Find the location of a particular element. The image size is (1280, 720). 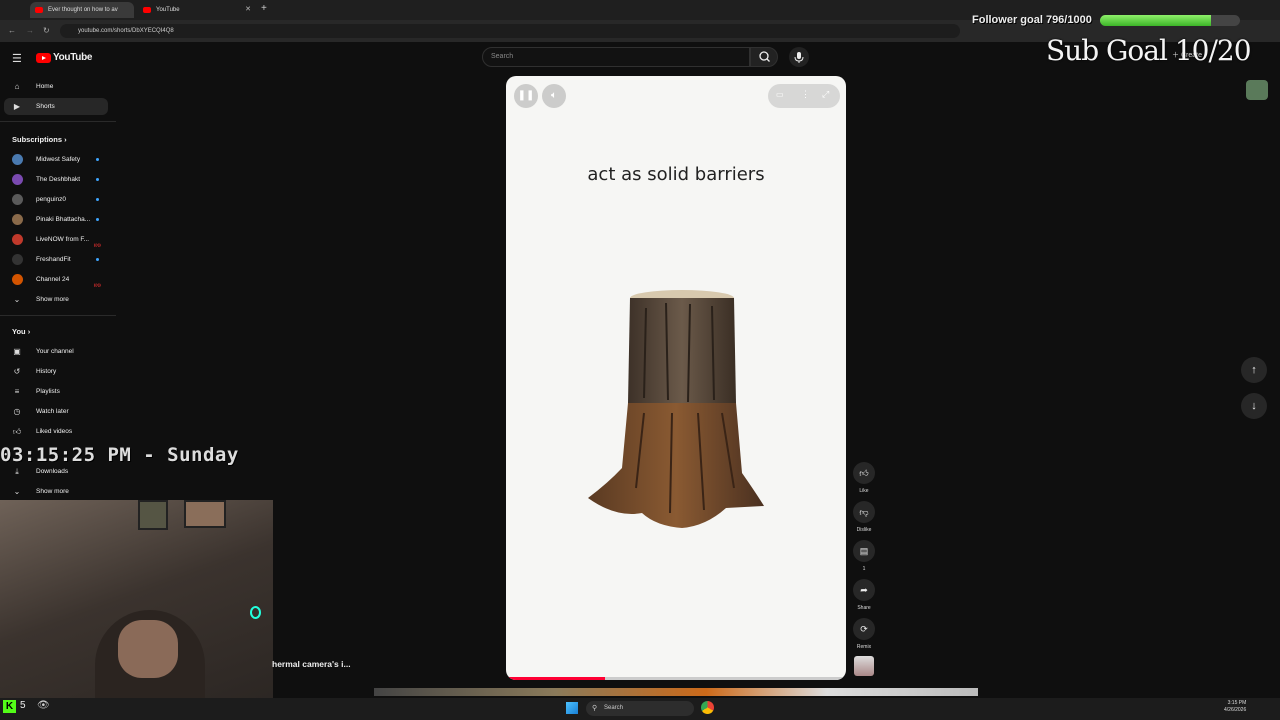

next-short-button: ↓ is located at coordinates (1254, 406).